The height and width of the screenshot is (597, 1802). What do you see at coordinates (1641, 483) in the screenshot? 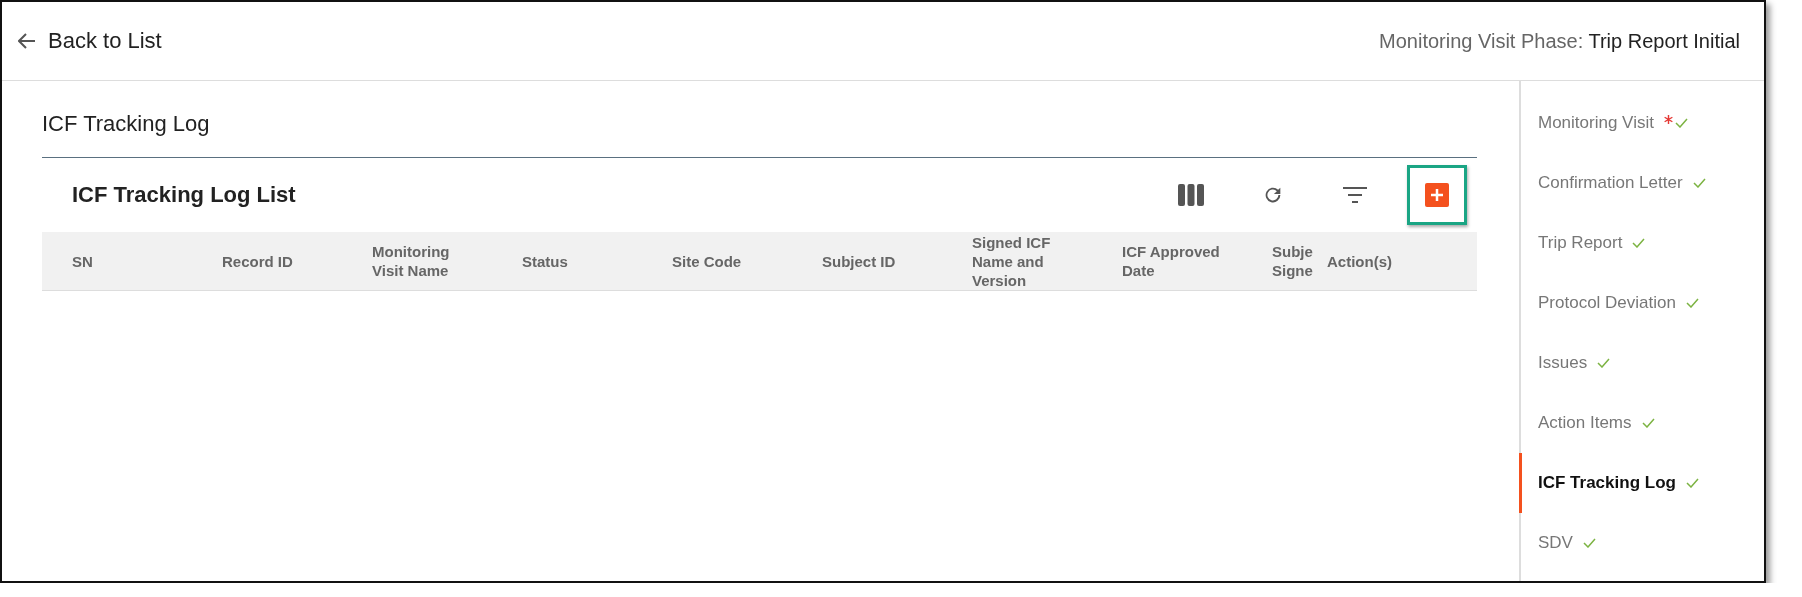
I see `sidebar-item: ICF Tracking Log` at bounding box center [1641, 483].